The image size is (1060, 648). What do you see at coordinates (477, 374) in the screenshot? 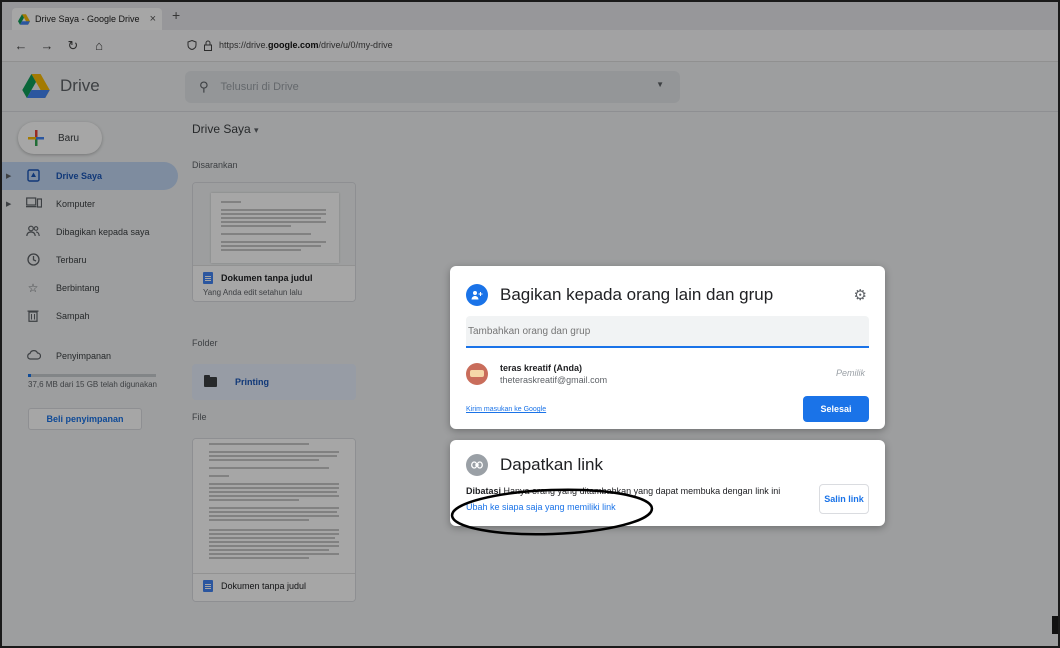
I see `avatar` at bounding box center [477, 374].